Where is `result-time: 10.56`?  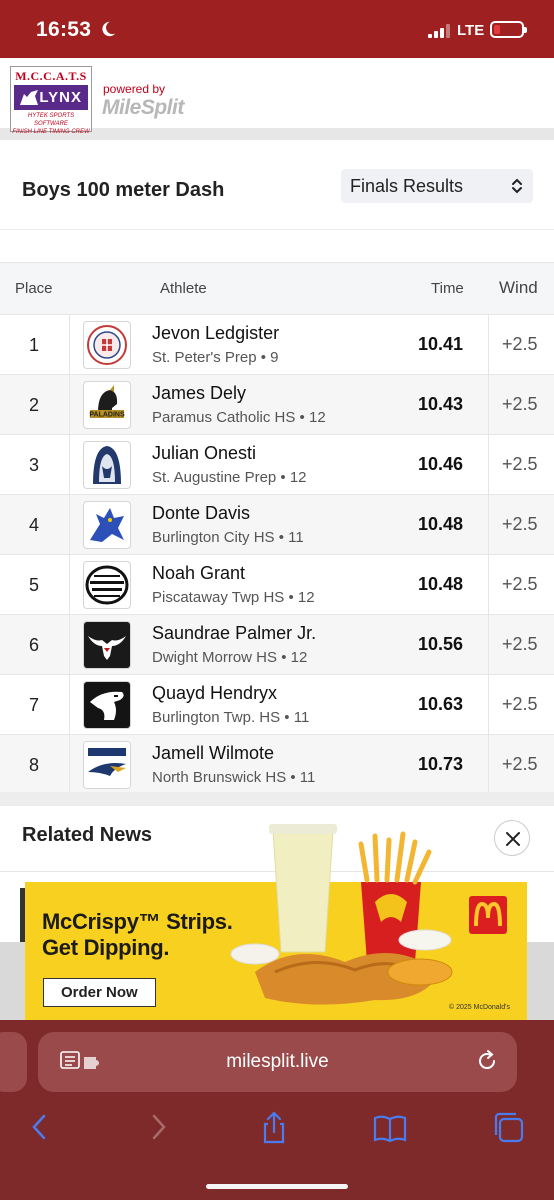 result-time: 10.56 is located at coordinates (441, 644).